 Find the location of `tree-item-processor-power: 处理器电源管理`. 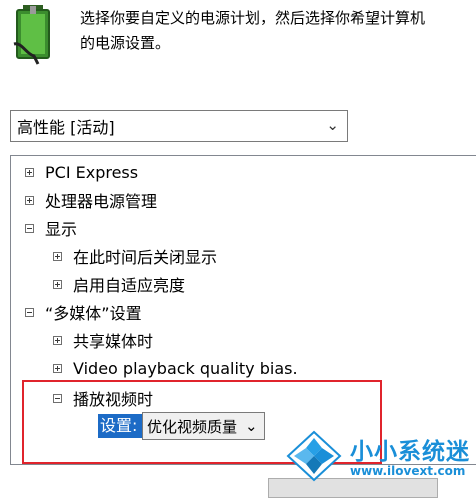

tree-item-processor-power: 处理器电源管理 is located at coordinates (91, 200).